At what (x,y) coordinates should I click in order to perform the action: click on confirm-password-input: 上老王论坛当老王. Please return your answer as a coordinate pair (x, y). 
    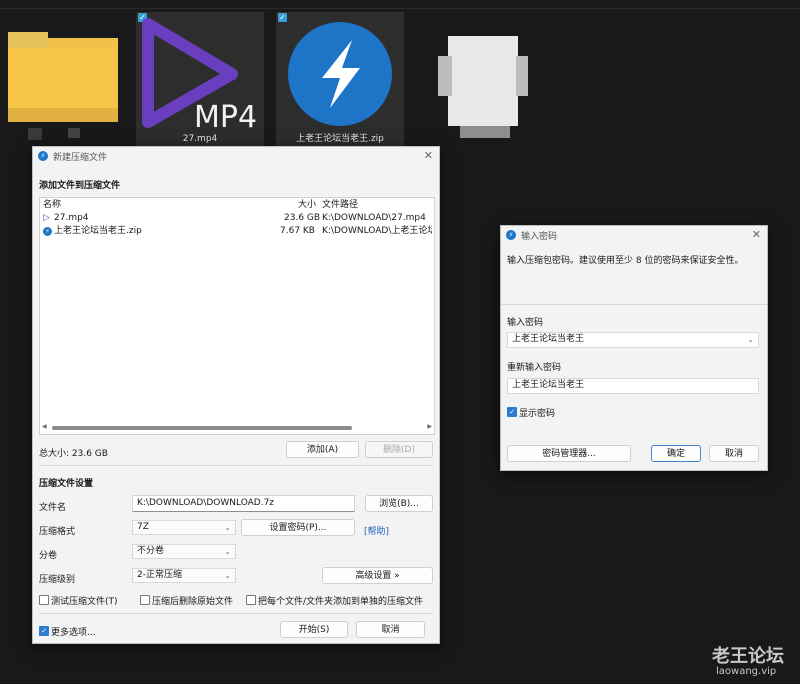
    Looking at the image, I should click on (633, 386).